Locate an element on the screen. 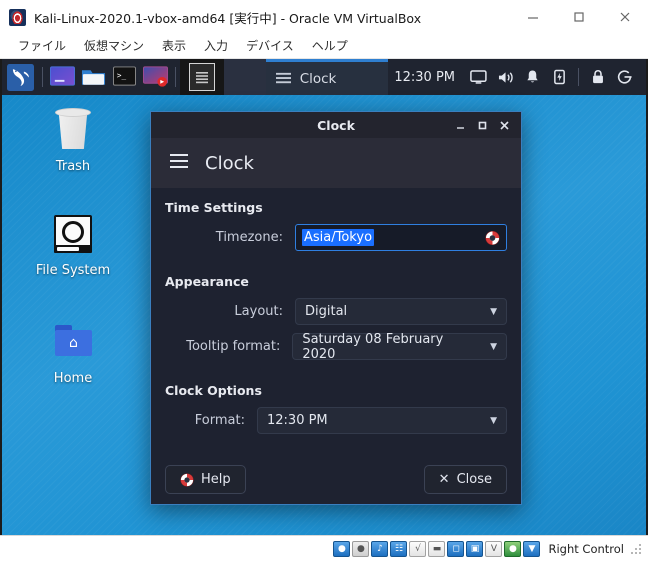 Image resolution: width=648 pixels, height=561 pixels. dialog-maximize-button is located at coordinates (482, 125).